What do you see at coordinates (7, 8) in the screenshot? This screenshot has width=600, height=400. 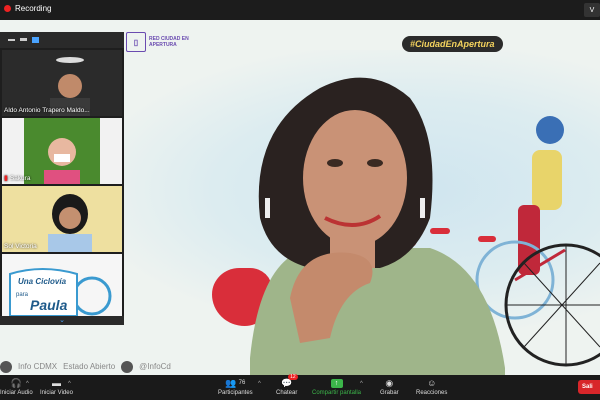 I see `recording-dot-icon` at bounding box center [7, 8].